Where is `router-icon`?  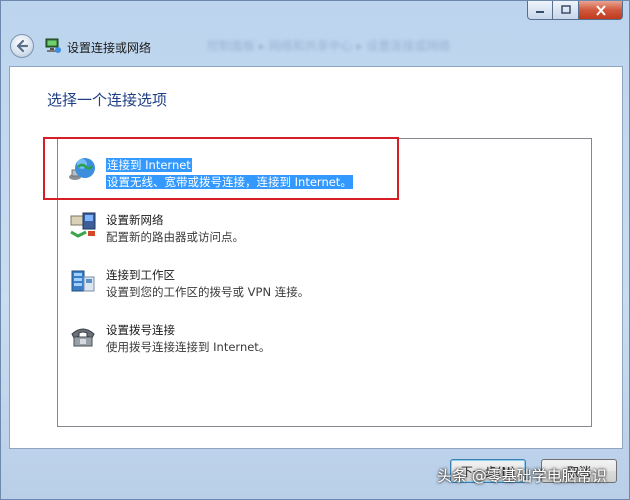 router-icon is located at coordinates (83, 225).